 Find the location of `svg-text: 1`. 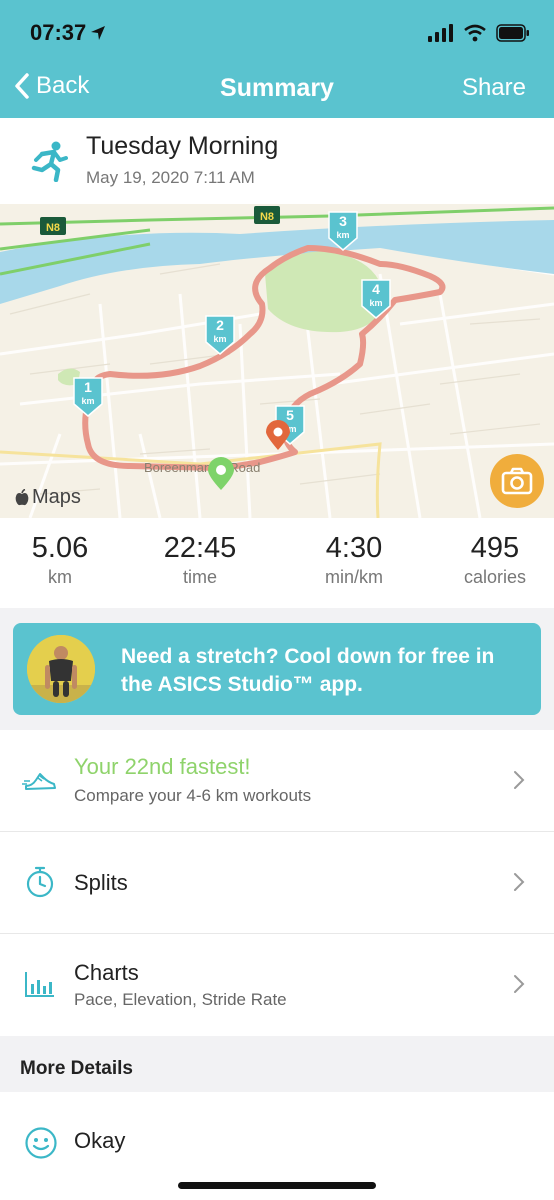

svg-text: 1 is located at coordinates (88, 387).